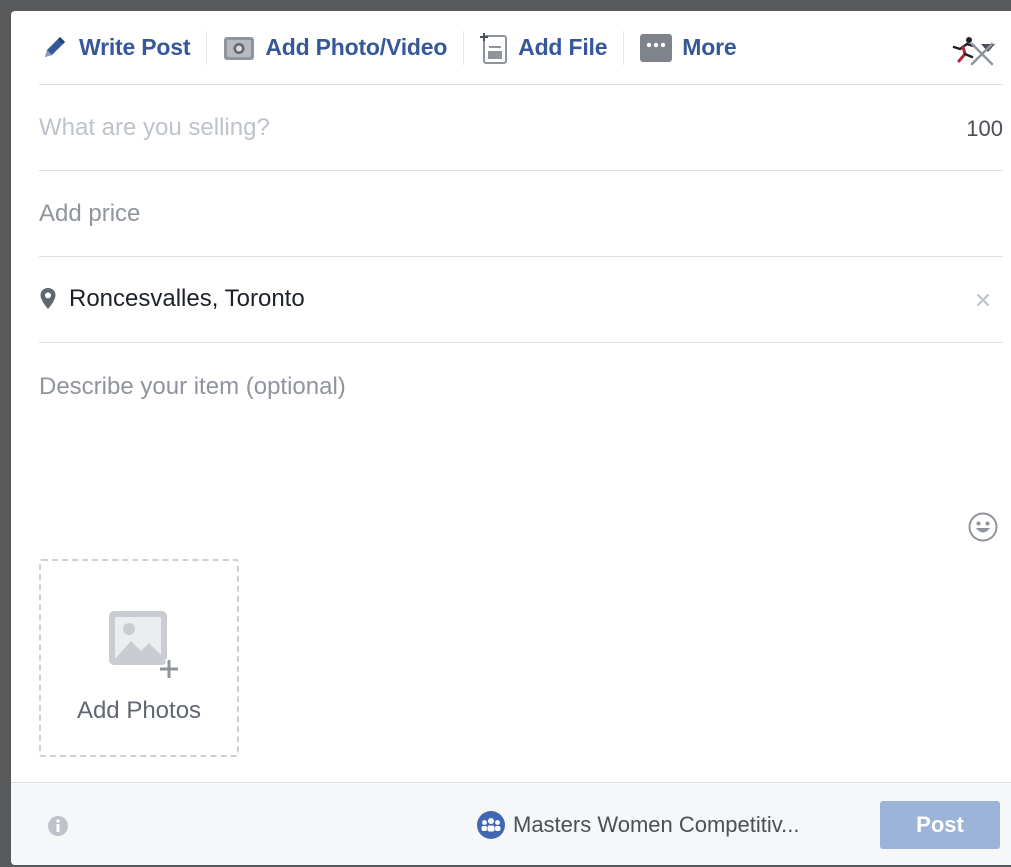 This screenshot has height=867, width=1011. I want to click on composer-toolbar: Write Post Add Photo/Video Add File More, so click(511, 47).